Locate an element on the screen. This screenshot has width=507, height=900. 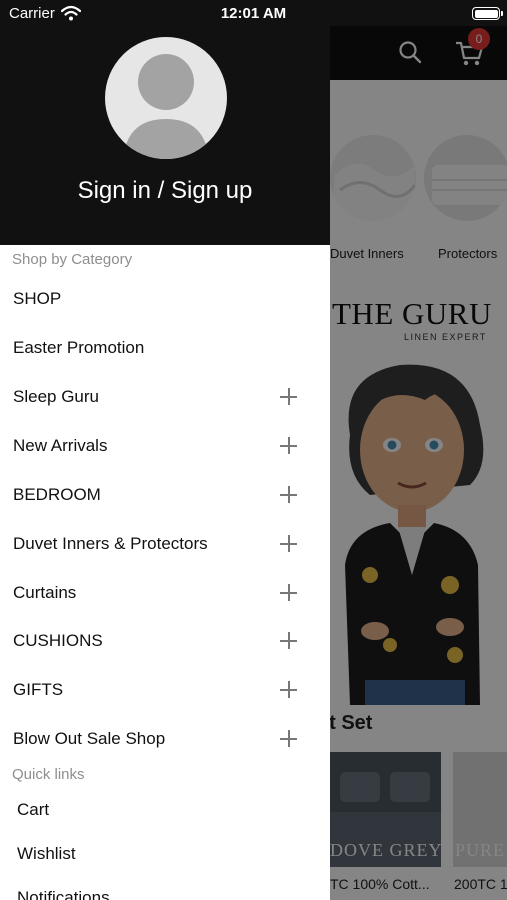
menu-item-duvet-inners-protectors: Duvet Inners & Protectors is located at coordinates (165, 543).